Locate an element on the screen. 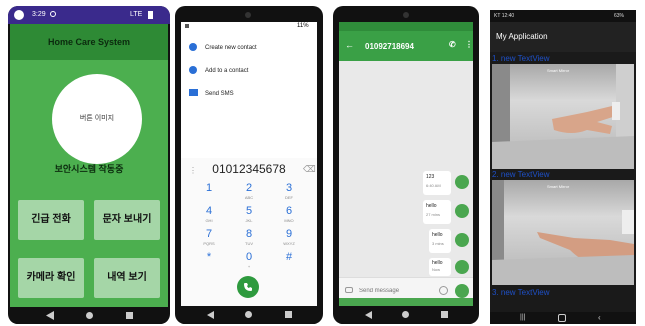 The height and width of the screenshot is (326, 645). textview-2: 2. new TextView is located at coordinates (521, 174).